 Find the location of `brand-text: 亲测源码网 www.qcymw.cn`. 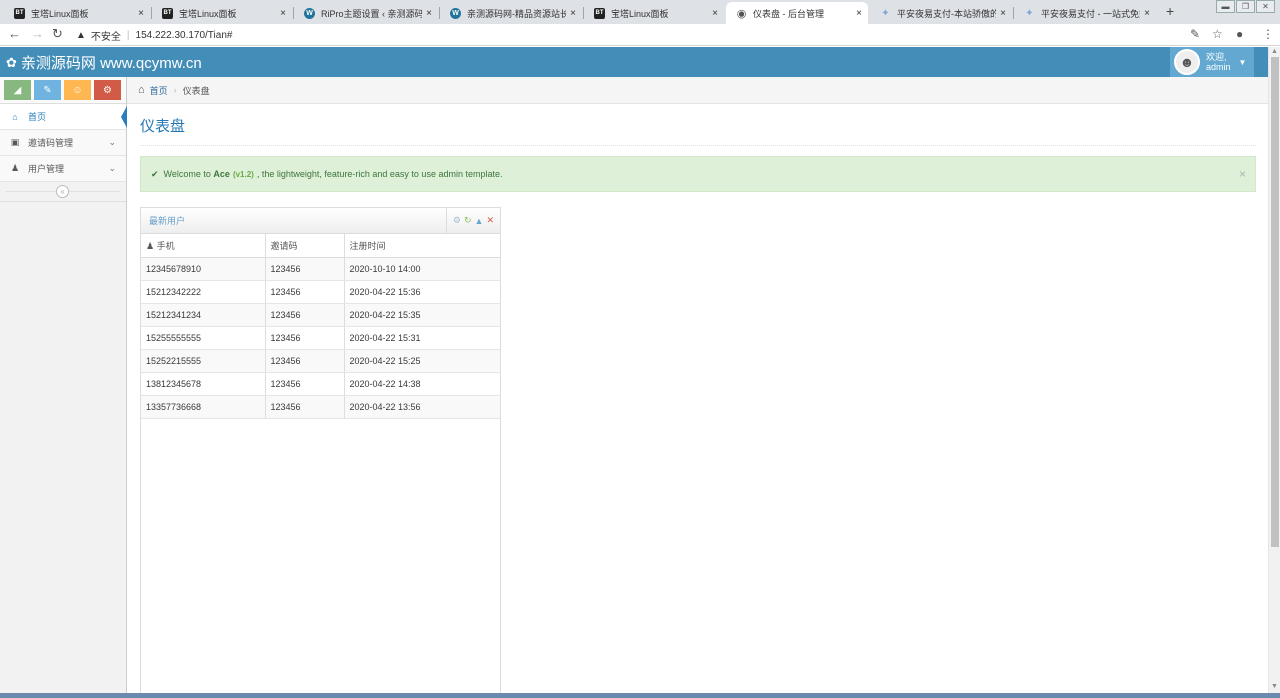

brand-text: 亲测源码网 www.qcymw.cn is located at coordinates (111, 63).